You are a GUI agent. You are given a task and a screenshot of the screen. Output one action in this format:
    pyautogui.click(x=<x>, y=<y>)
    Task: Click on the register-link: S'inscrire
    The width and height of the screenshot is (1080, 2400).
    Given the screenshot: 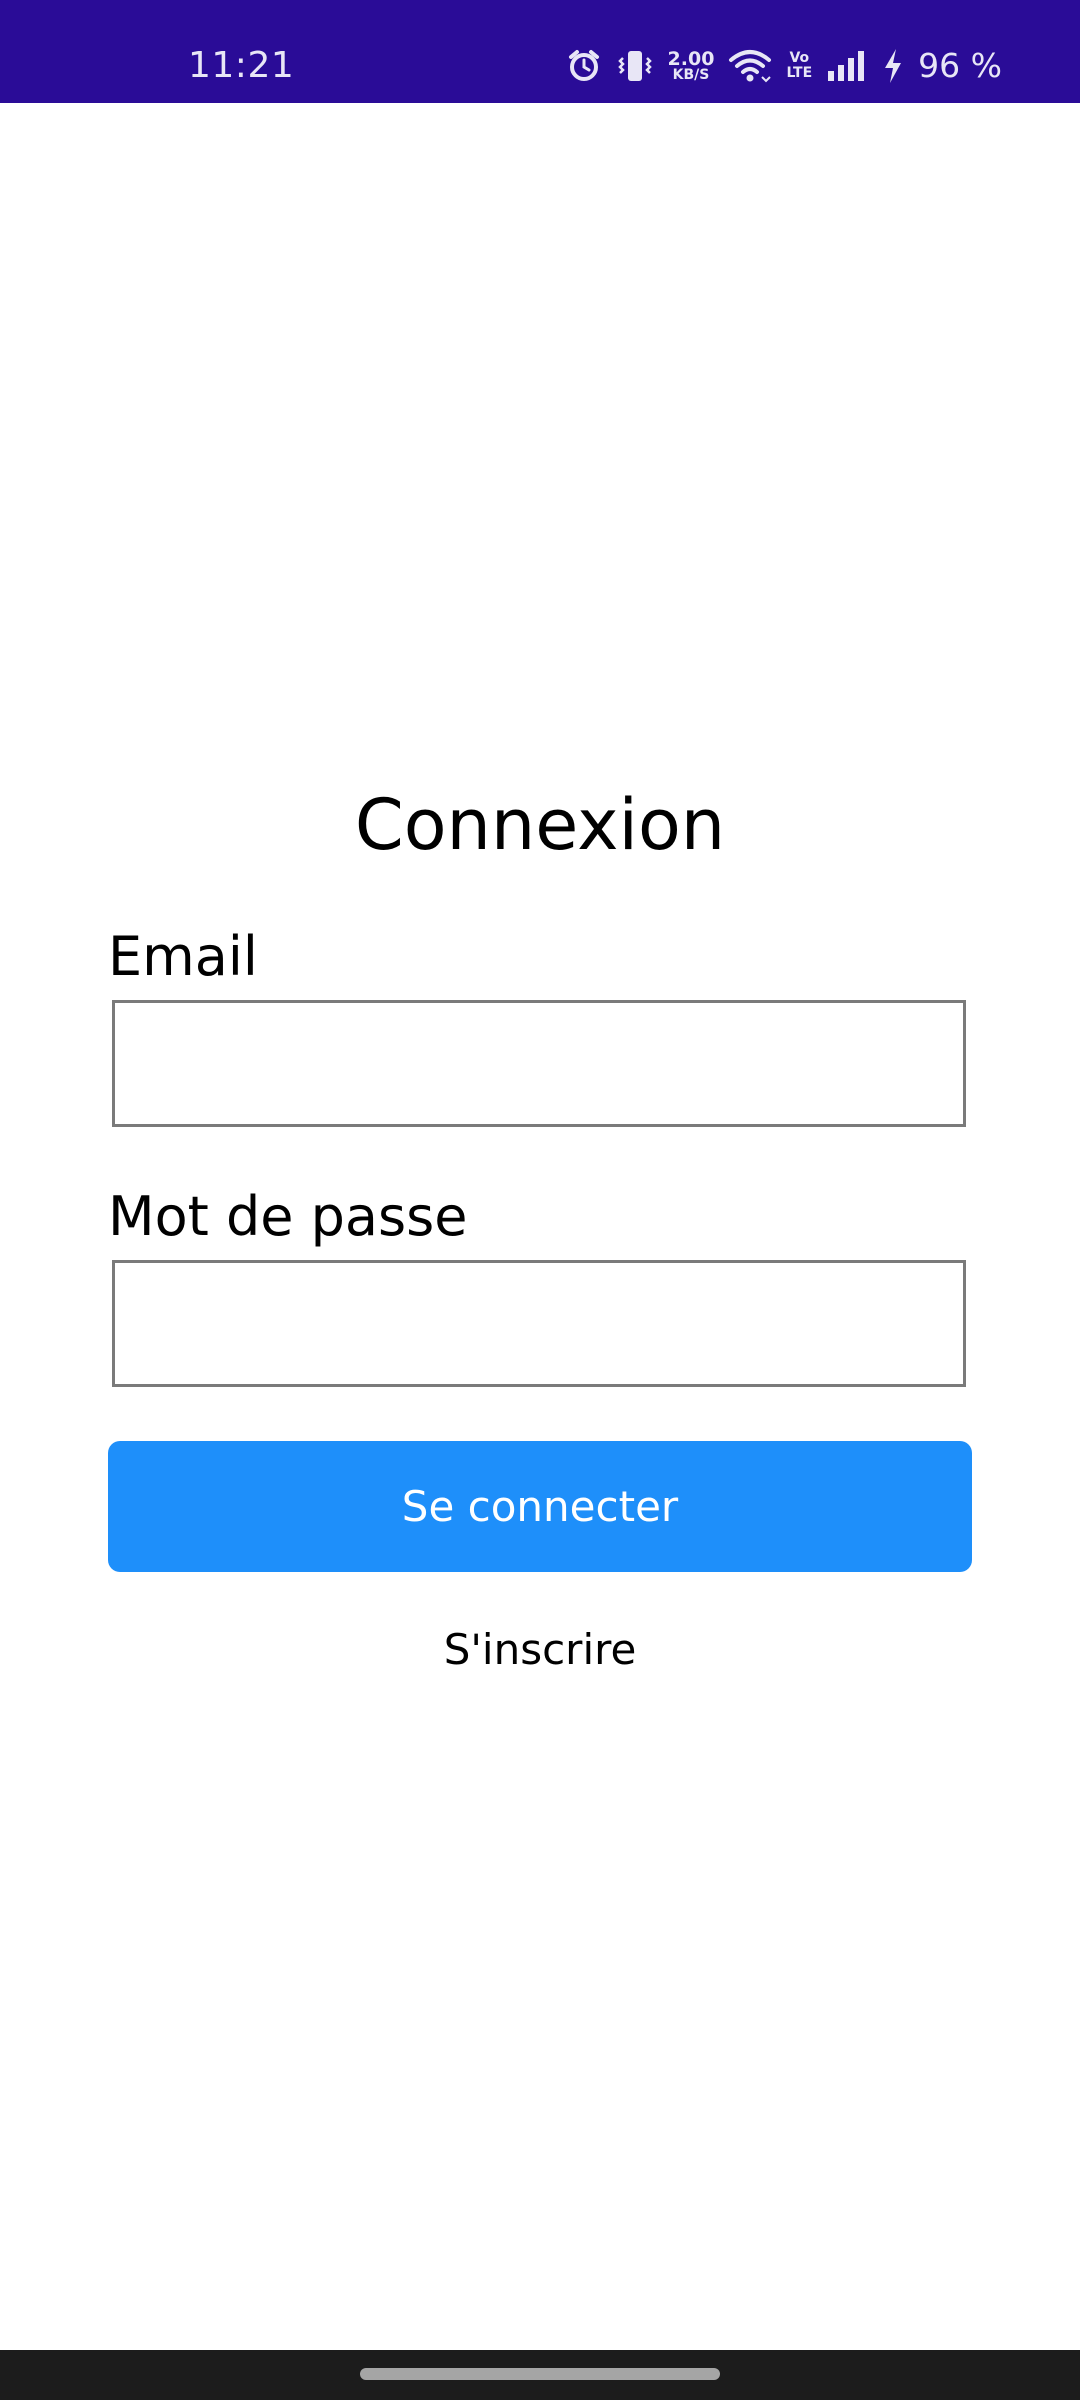 What is the action you would take?
    pyautogui.click(x=540, y=1650)
    